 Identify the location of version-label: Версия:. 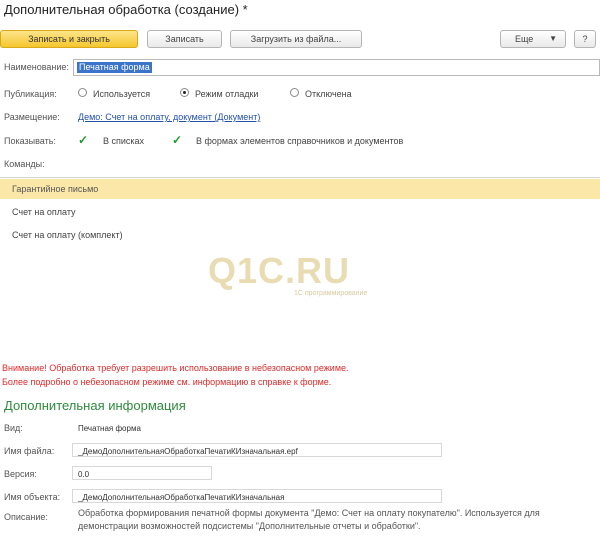
(20, 474).